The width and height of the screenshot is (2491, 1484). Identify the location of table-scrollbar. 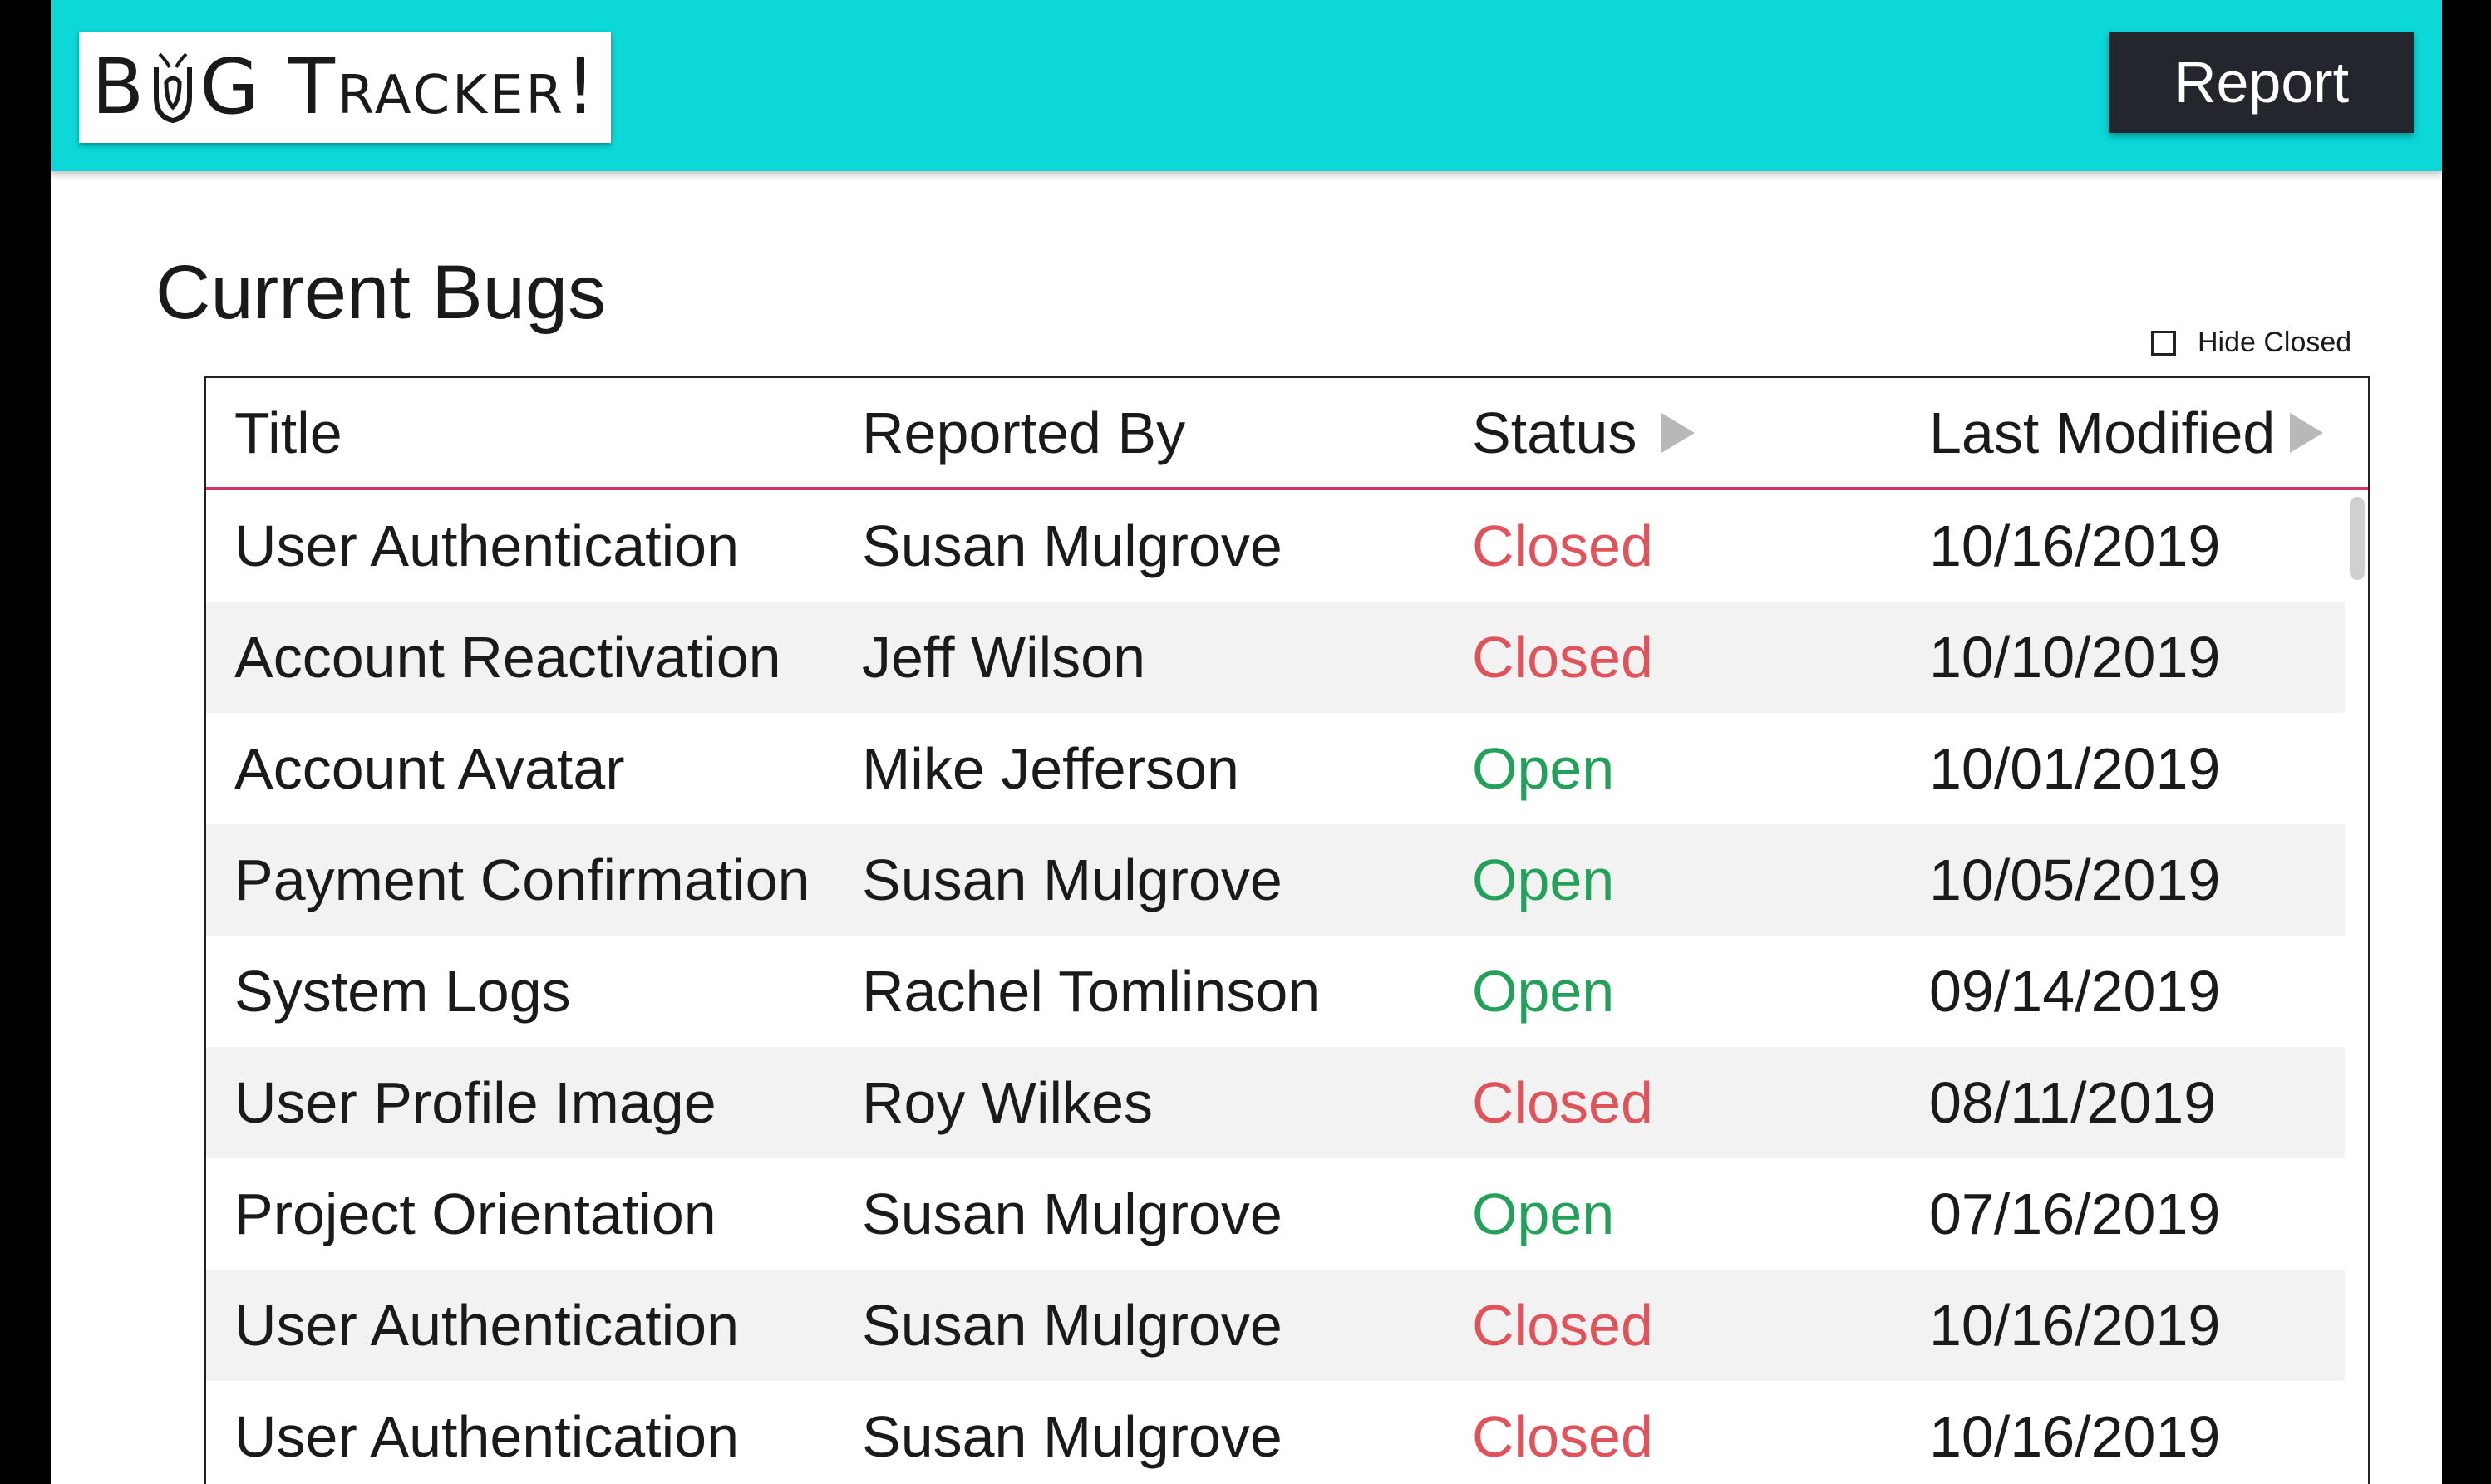
(2356, 987).